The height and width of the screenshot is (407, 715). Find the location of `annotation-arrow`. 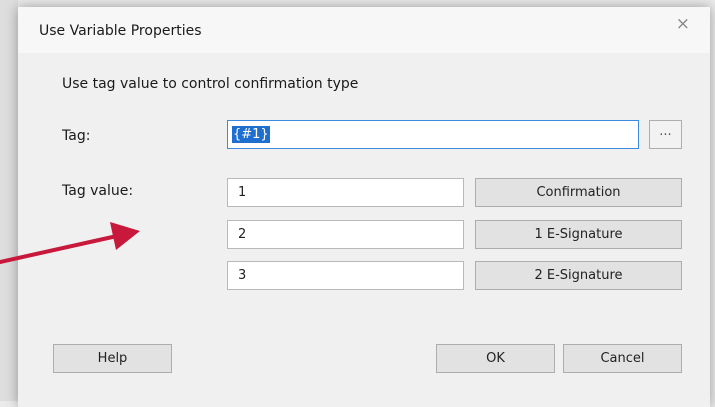

annotation-arrow is located at coordinates (70, 243).